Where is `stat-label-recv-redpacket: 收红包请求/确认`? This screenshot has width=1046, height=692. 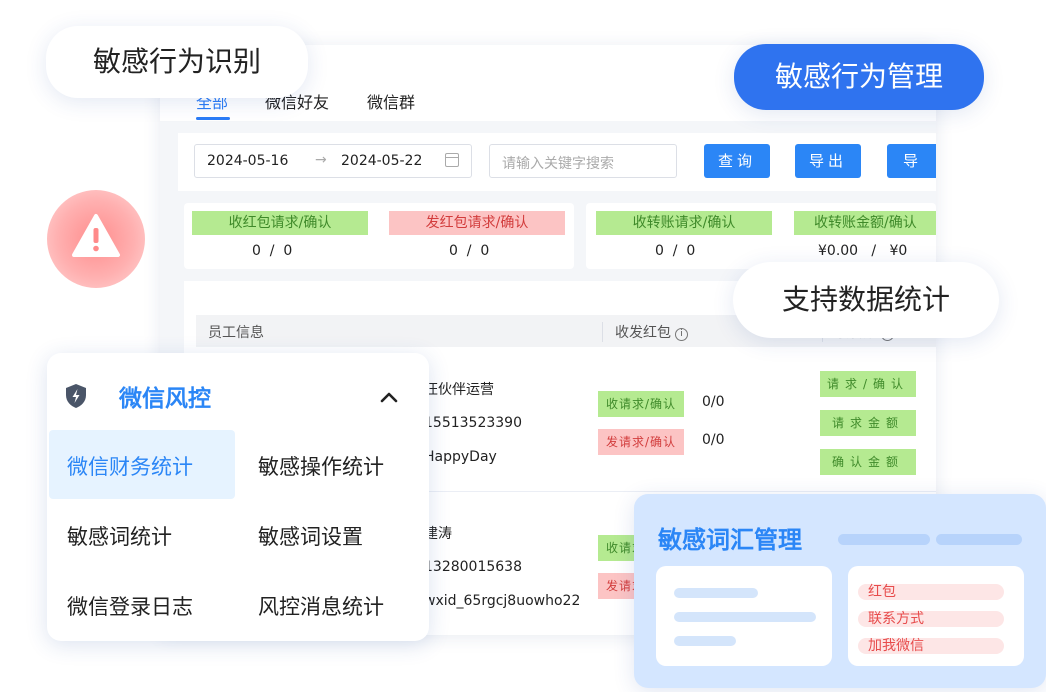 stat-label-recv-redpacket: 收红包请求/确认 is located at coordinates (280, 223).